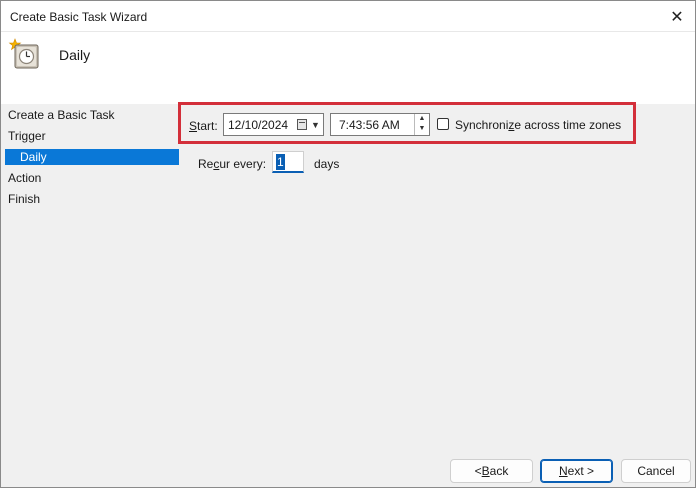  Describe the element at coordinates (302, 124) in the screenshot. I see `calendar-icon` at that location.